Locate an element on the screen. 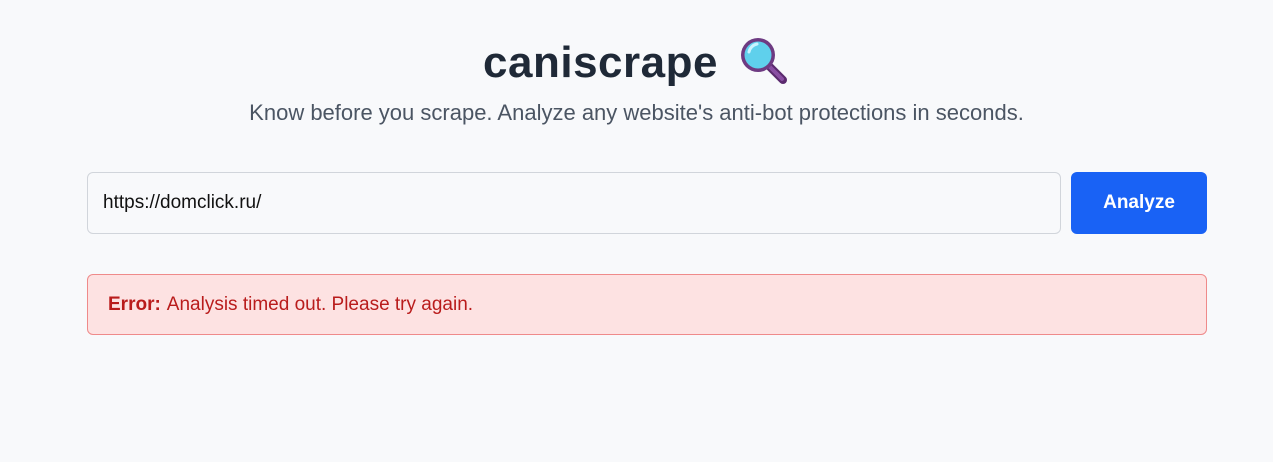  page-title: caniscrape is located at coordinates (600, 62).